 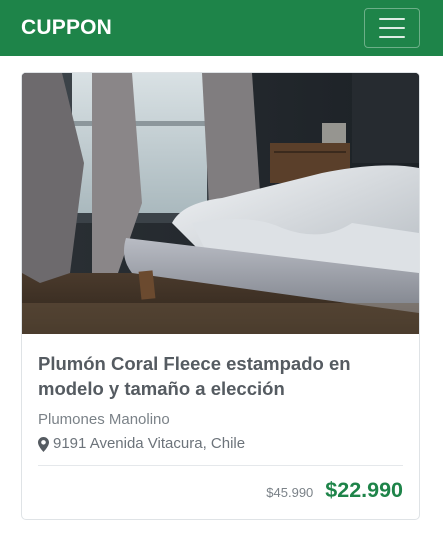 What do you see at coordinates (149, 443) in the screenshot?
I see `address-text: 9191 Avenida Vitacura, Chile` at bounding box center [149, 443].